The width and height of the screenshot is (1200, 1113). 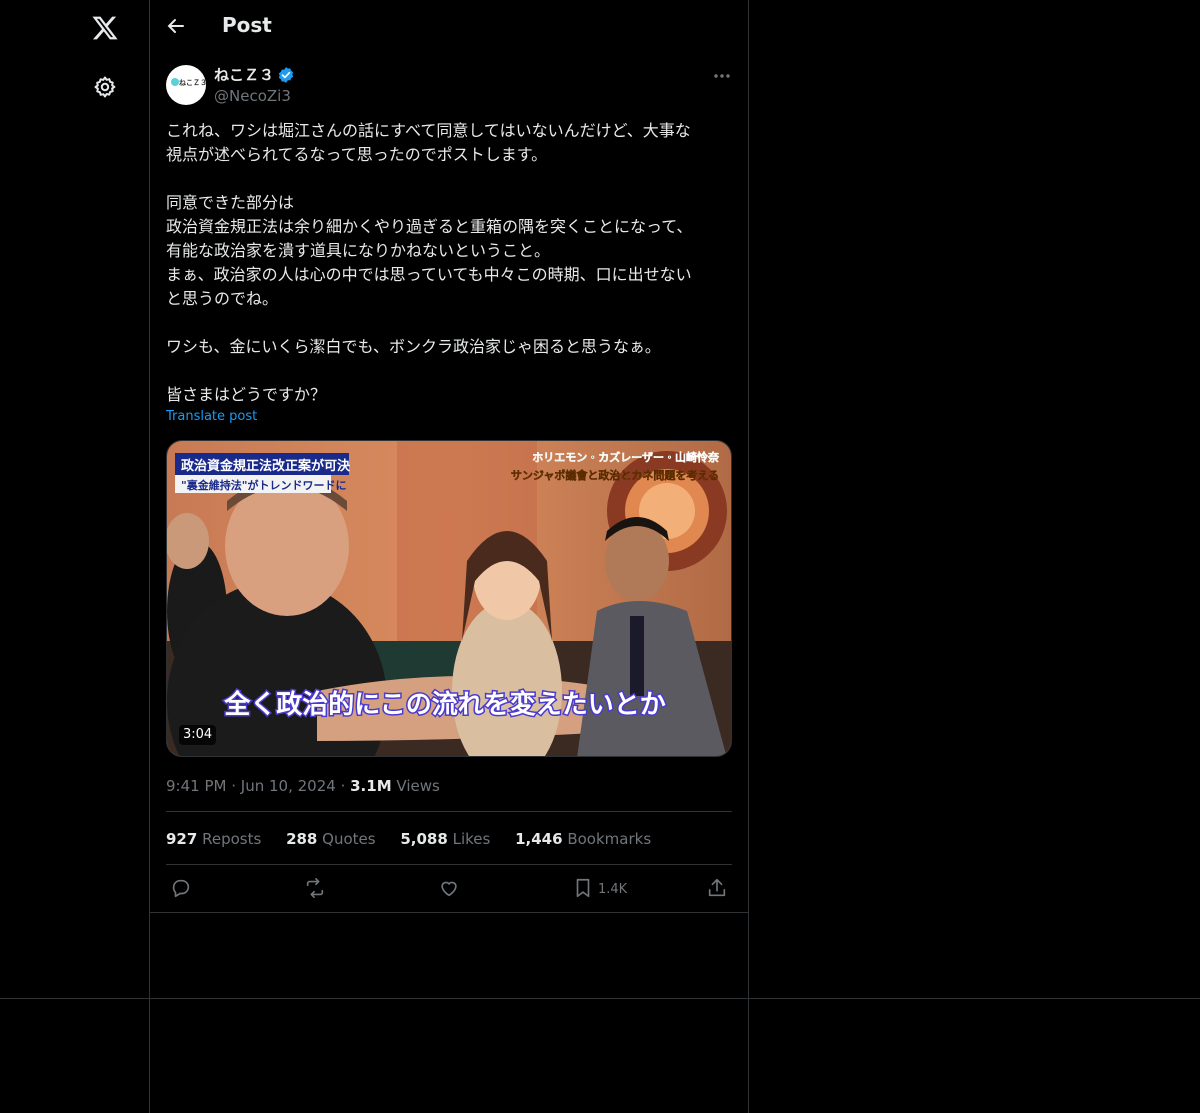 I want to click on caption-top-right-1: ホリエモン・カズレーザー・山崎怜奈, so click(x=626, y=457).